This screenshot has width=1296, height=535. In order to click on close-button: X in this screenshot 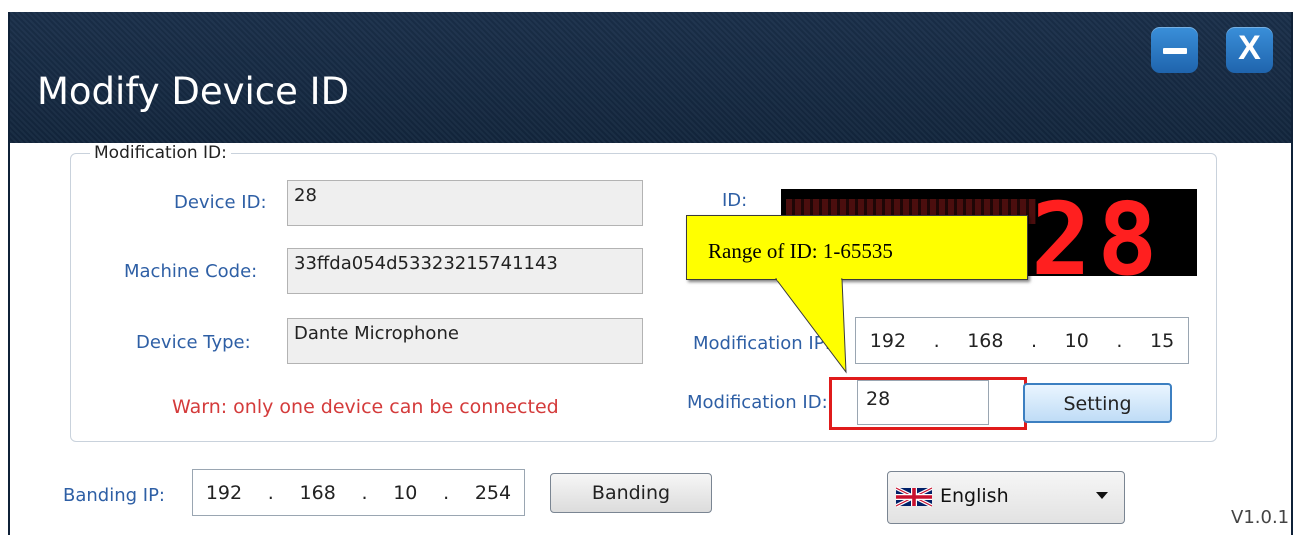, I will do `click(1249, 50)`.